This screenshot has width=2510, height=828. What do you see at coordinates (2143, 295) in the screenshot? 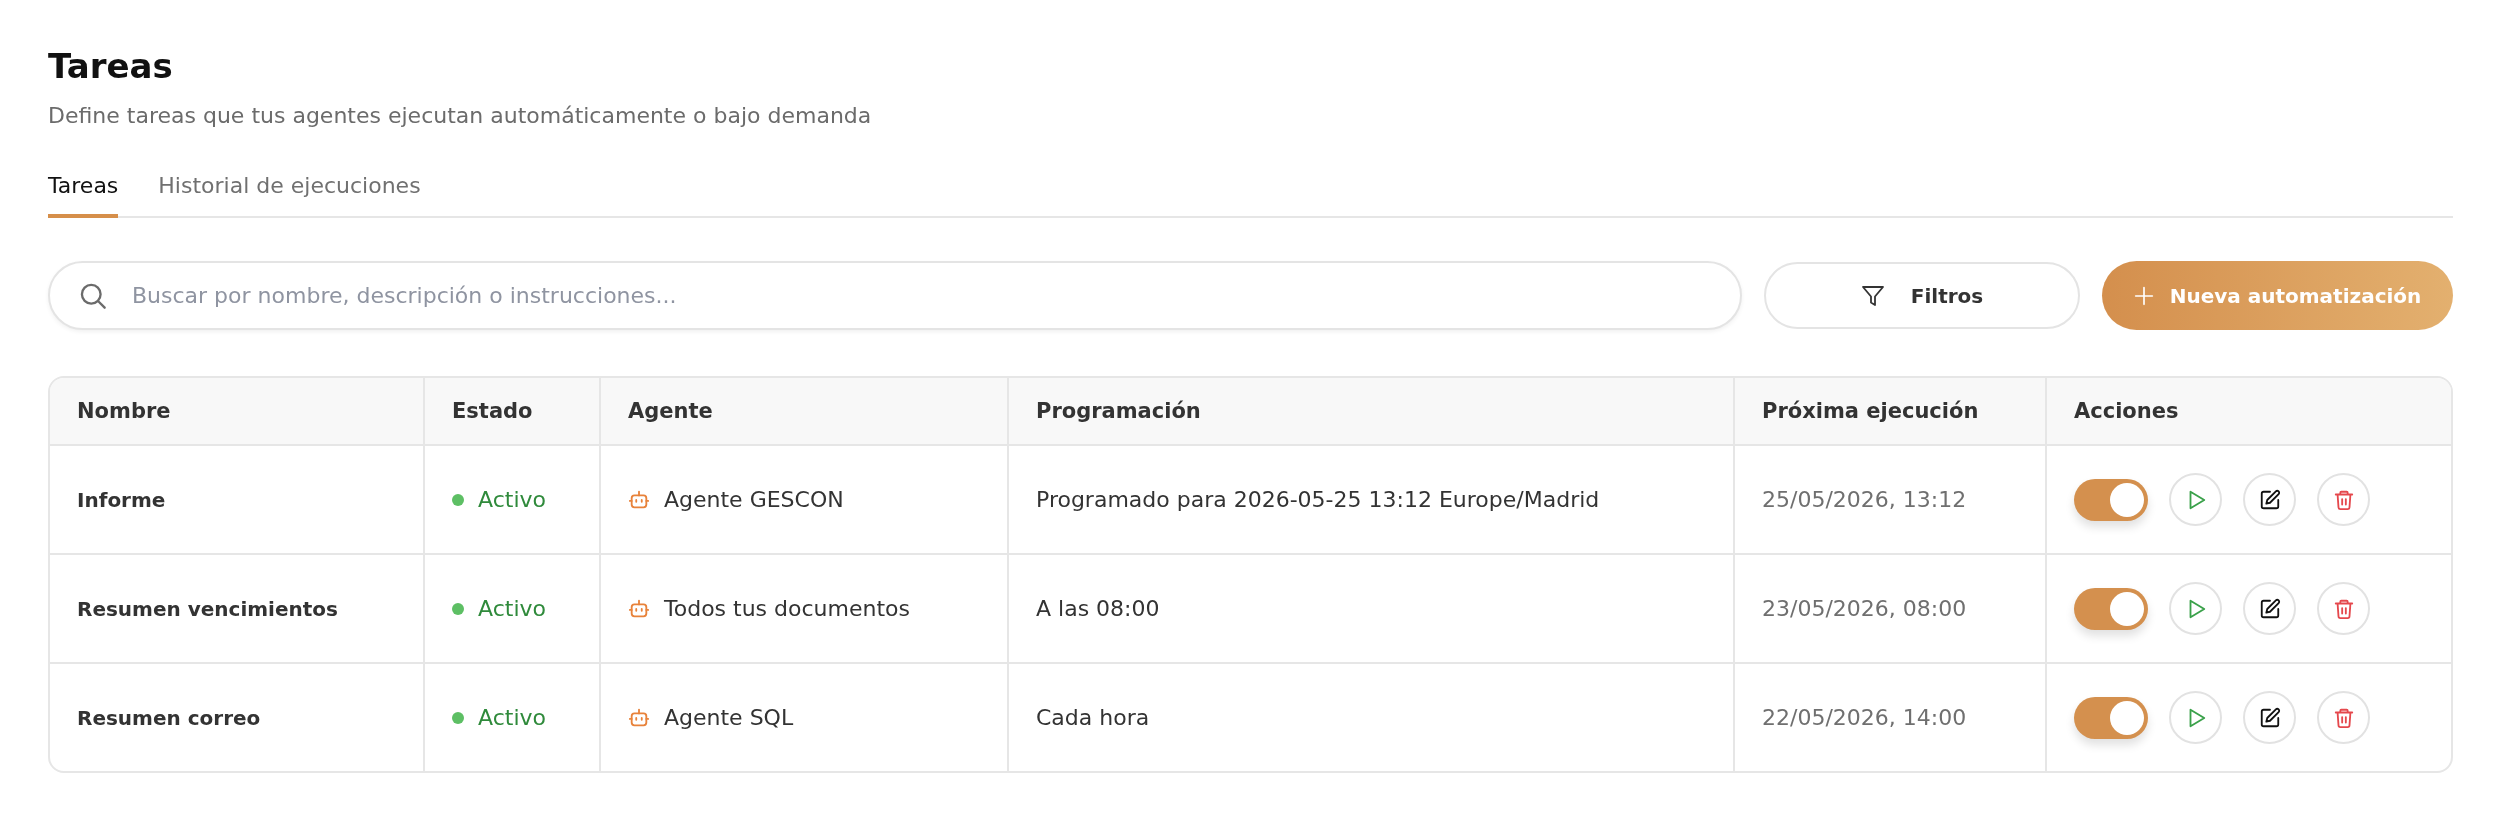
I see `plus-icon` at bounding box center [2143, 295].